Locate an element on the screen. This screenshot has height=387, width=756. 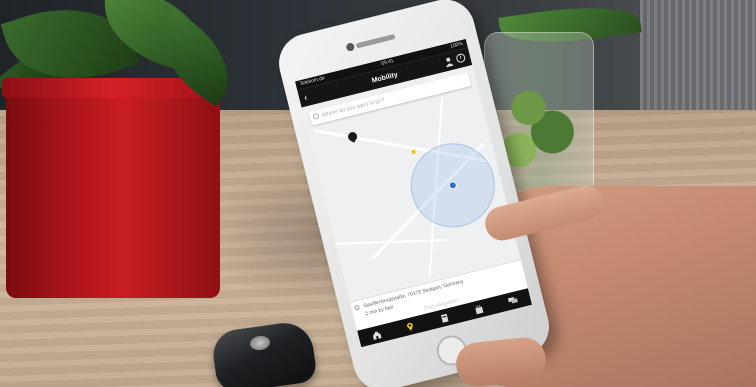
page-title: Mobility is located at coordinates (385, 78).